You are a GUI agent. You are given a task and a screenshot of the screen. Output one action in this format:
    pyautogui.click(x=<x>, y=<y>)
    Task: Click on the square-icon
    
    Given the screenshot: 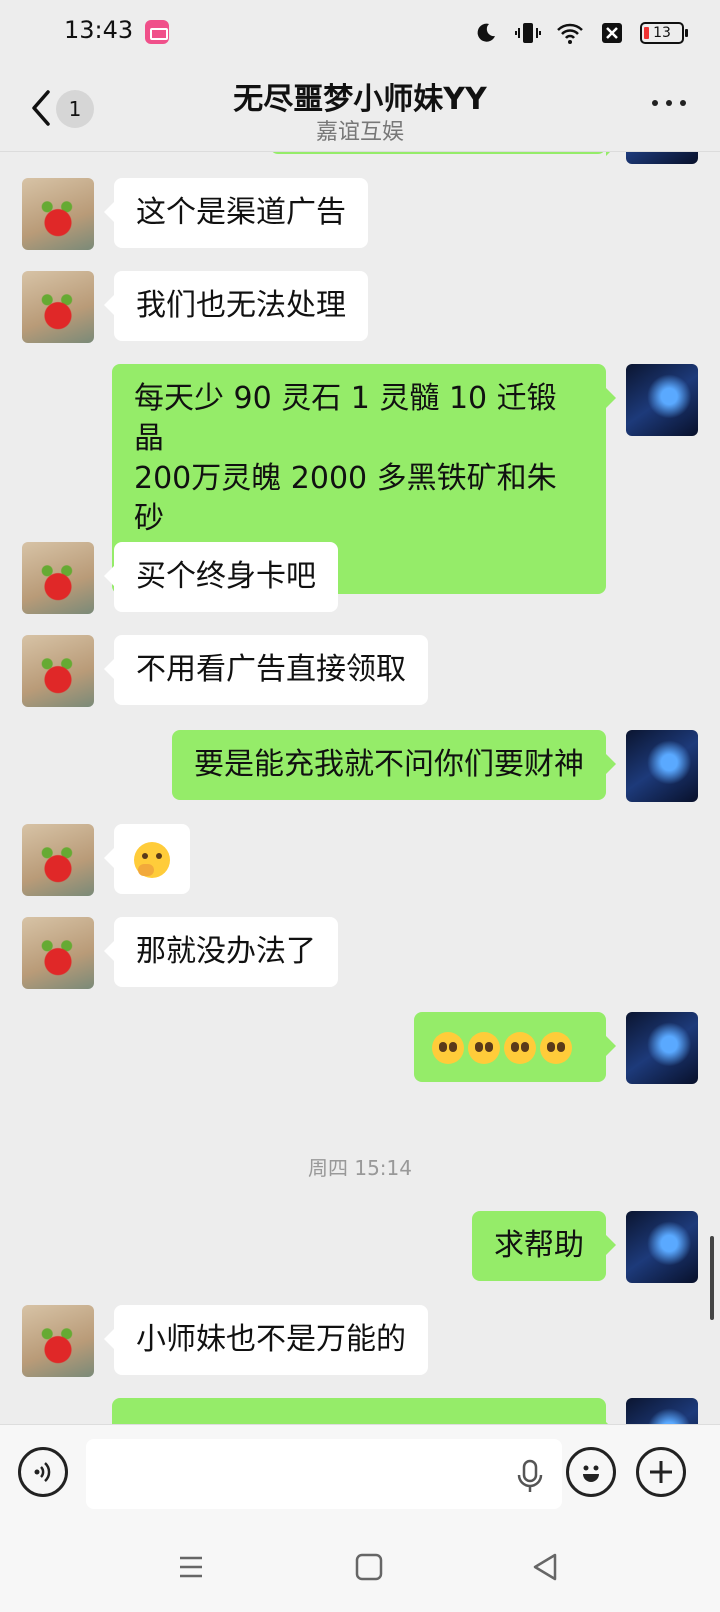 What is the action you would take?
    pyautogui.click(x=369, y=1567)
    